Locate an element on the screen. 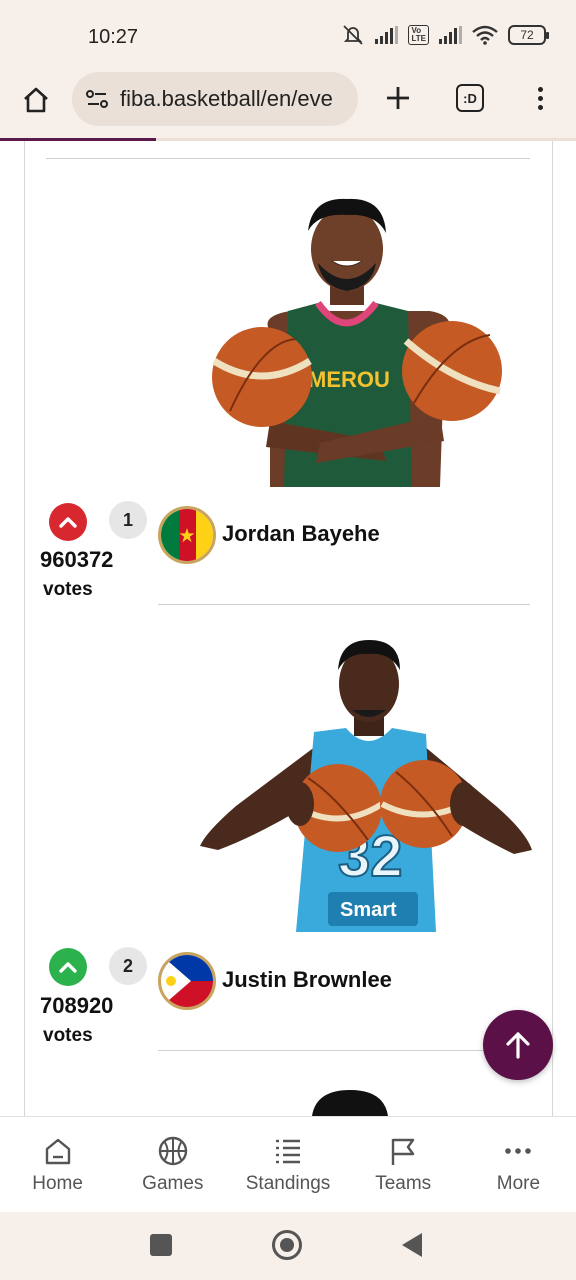 The width and height of the screenshot is (576, 1280). wifi-icon is located at coordinates (485, 35).